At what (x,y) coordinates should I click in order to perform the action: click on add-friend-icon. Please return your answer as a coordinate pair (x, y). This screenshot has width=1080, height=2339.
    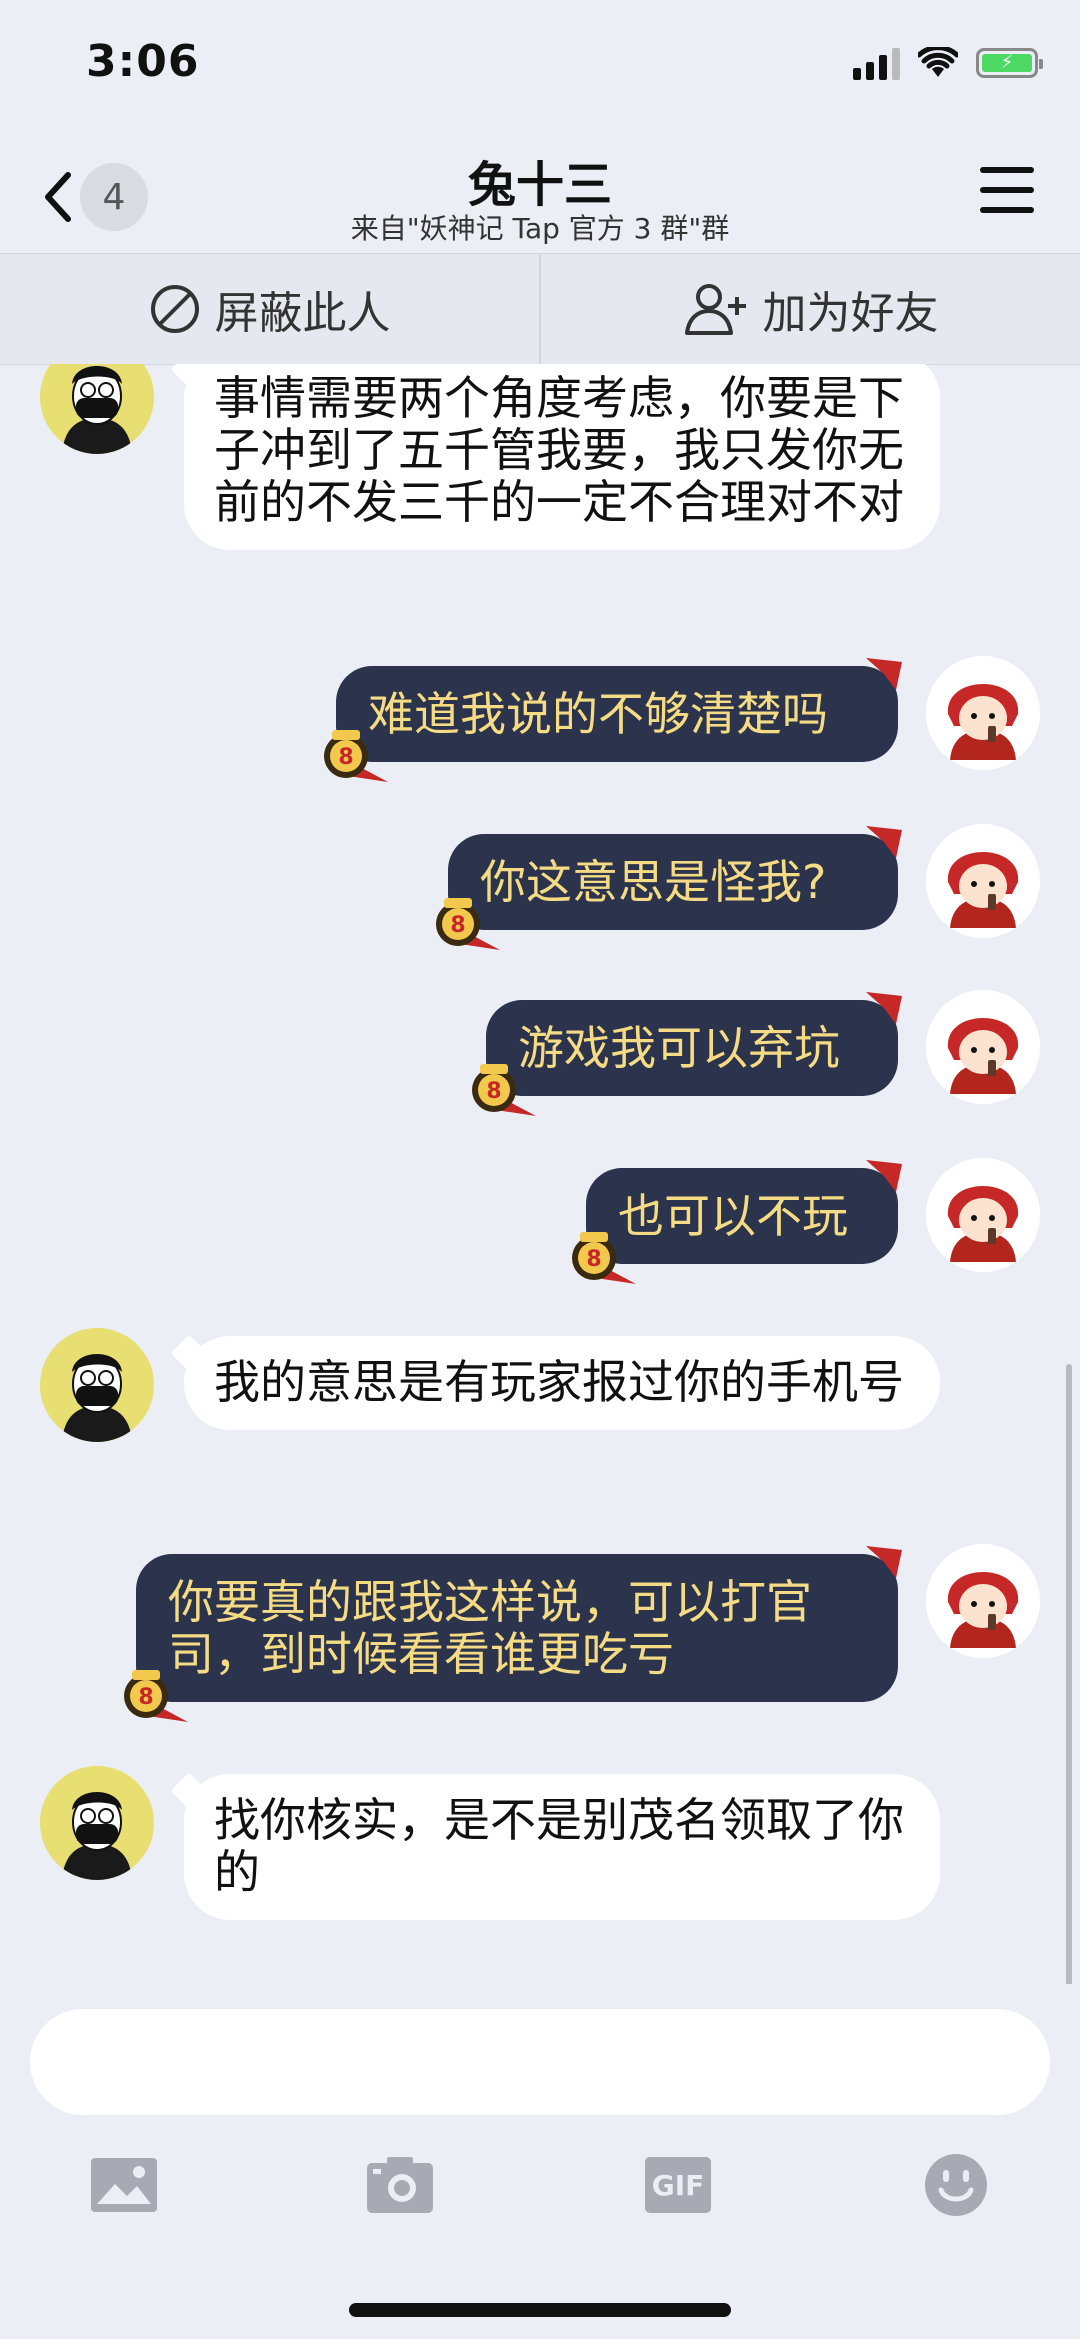
    Looking at the image, I should click on (715, 309).